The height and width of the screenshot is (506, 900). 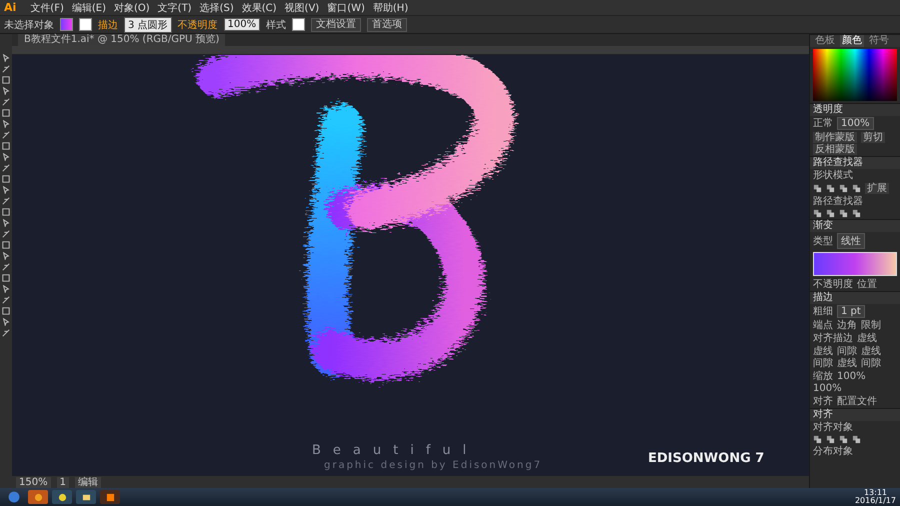 What do you see at coordinates (823, 123) in the screenshot?
I see `field-label: 正常` at bounding box center [823, 123].